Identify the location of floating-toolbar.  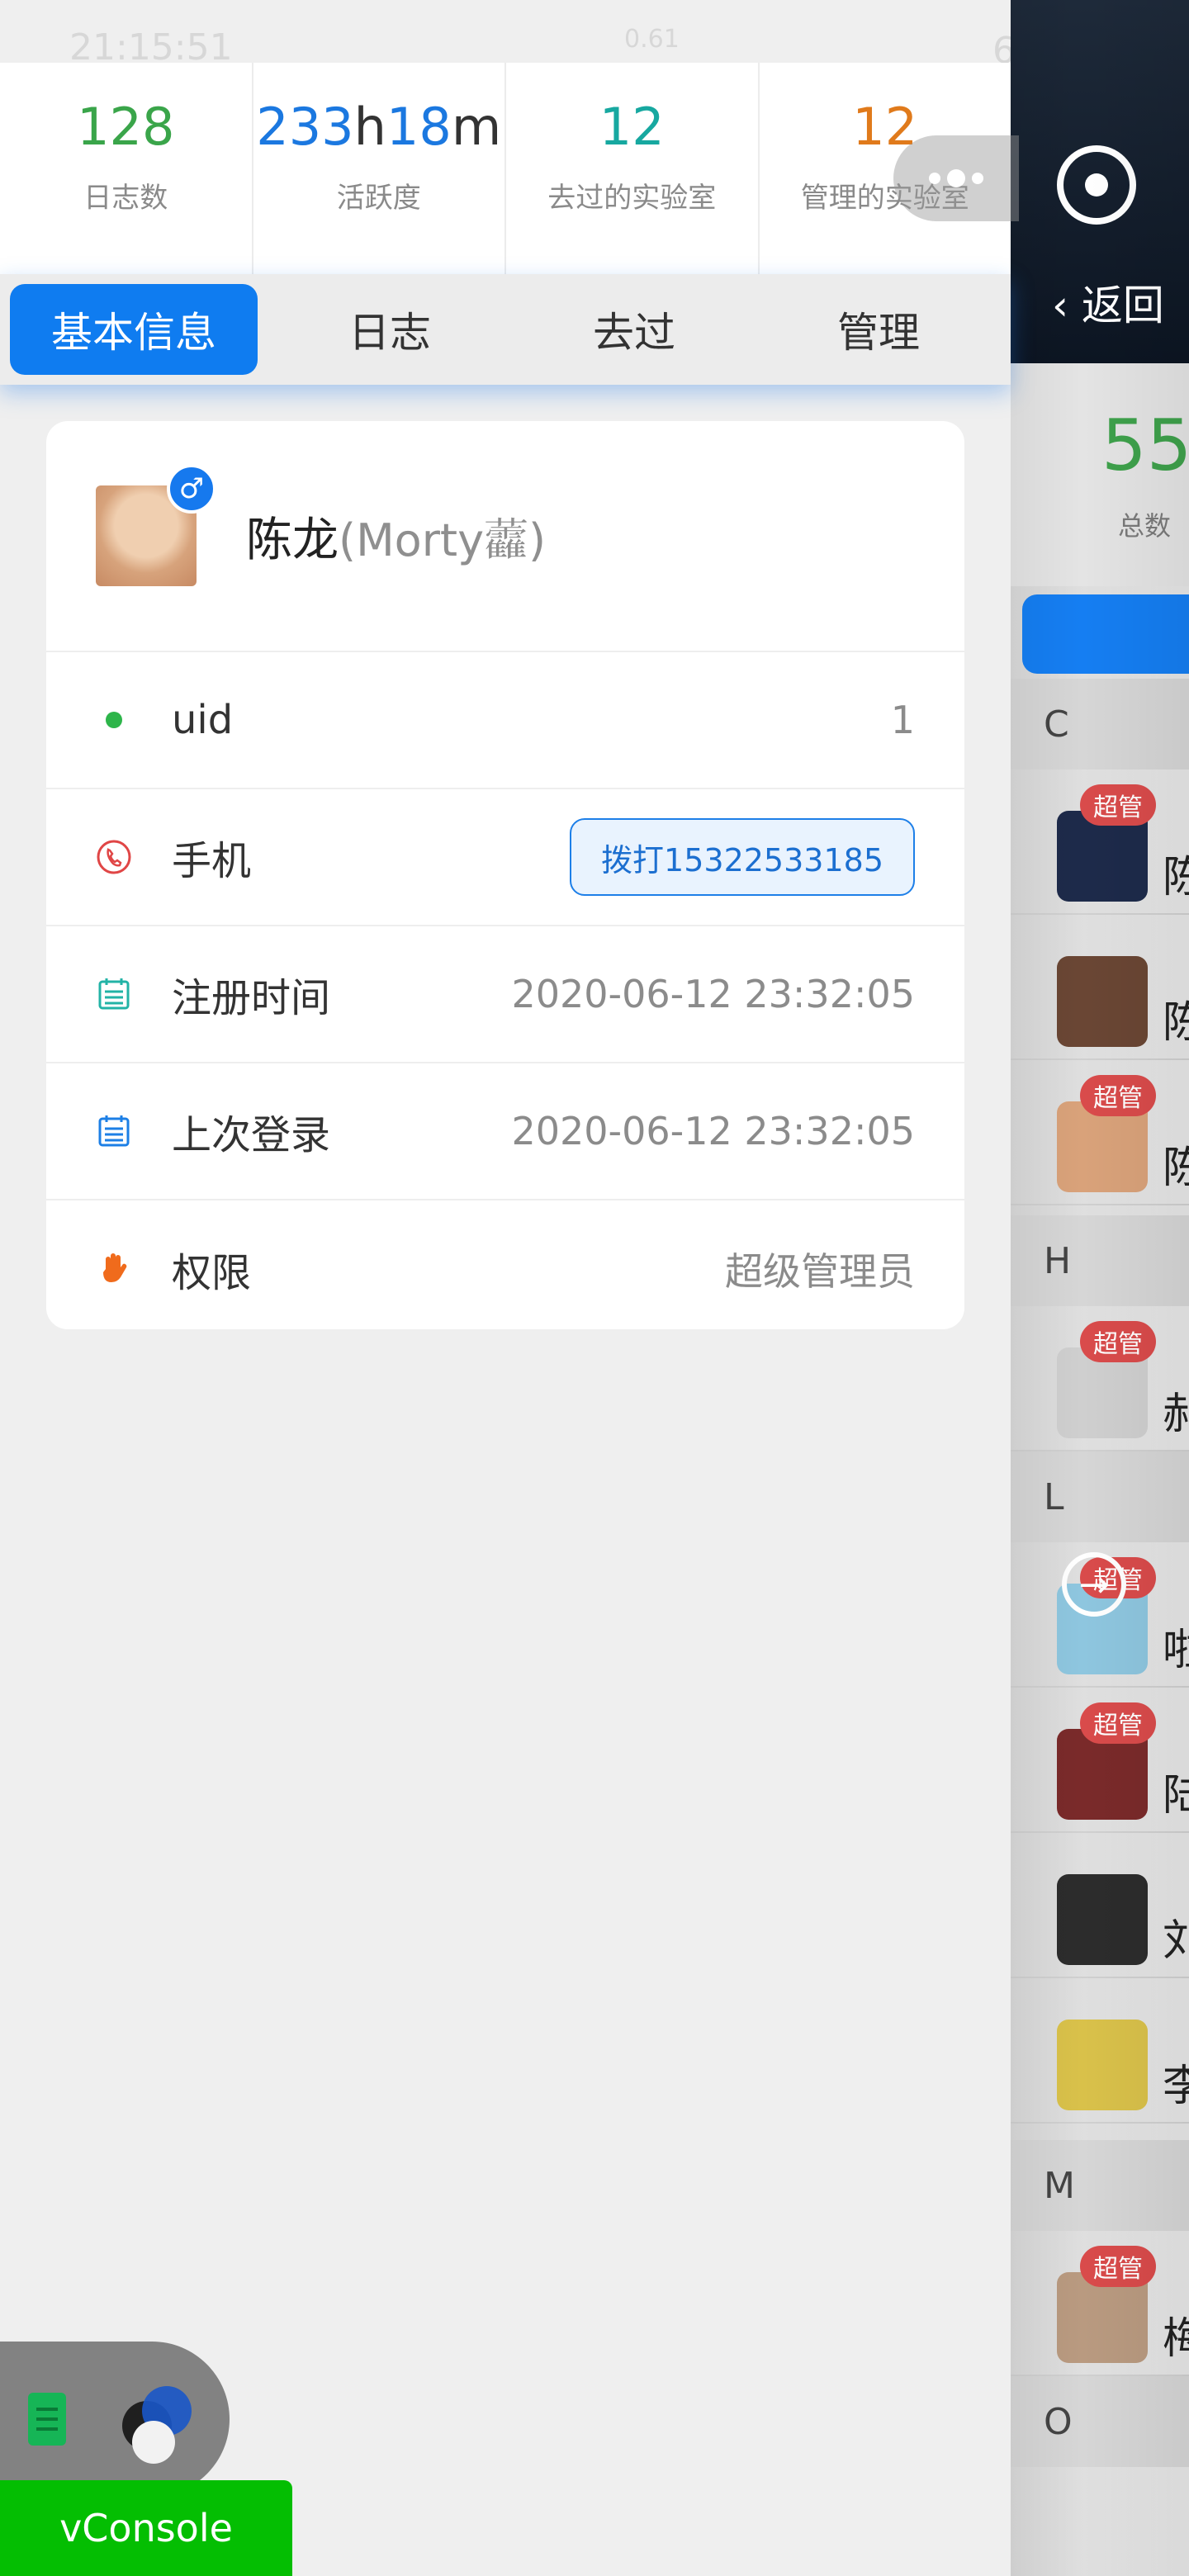
(115, 2419).